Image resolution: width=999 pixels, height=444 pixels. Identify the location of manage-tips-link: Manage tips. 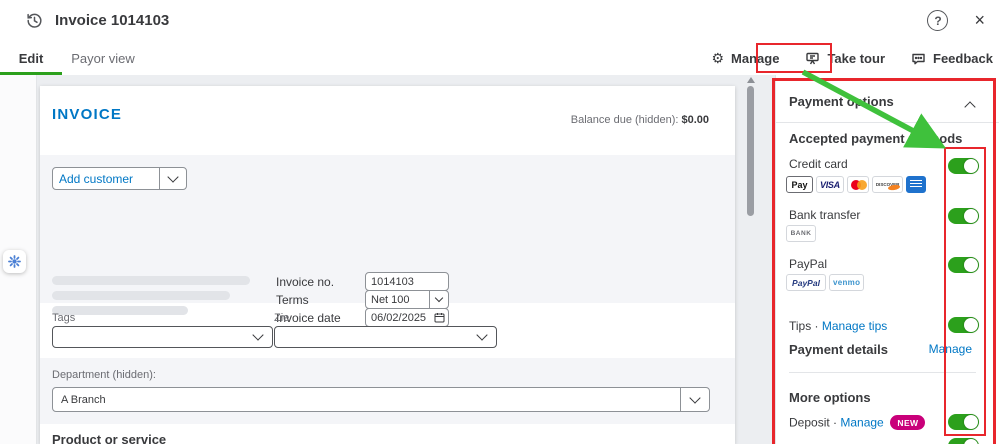
(854, 326).